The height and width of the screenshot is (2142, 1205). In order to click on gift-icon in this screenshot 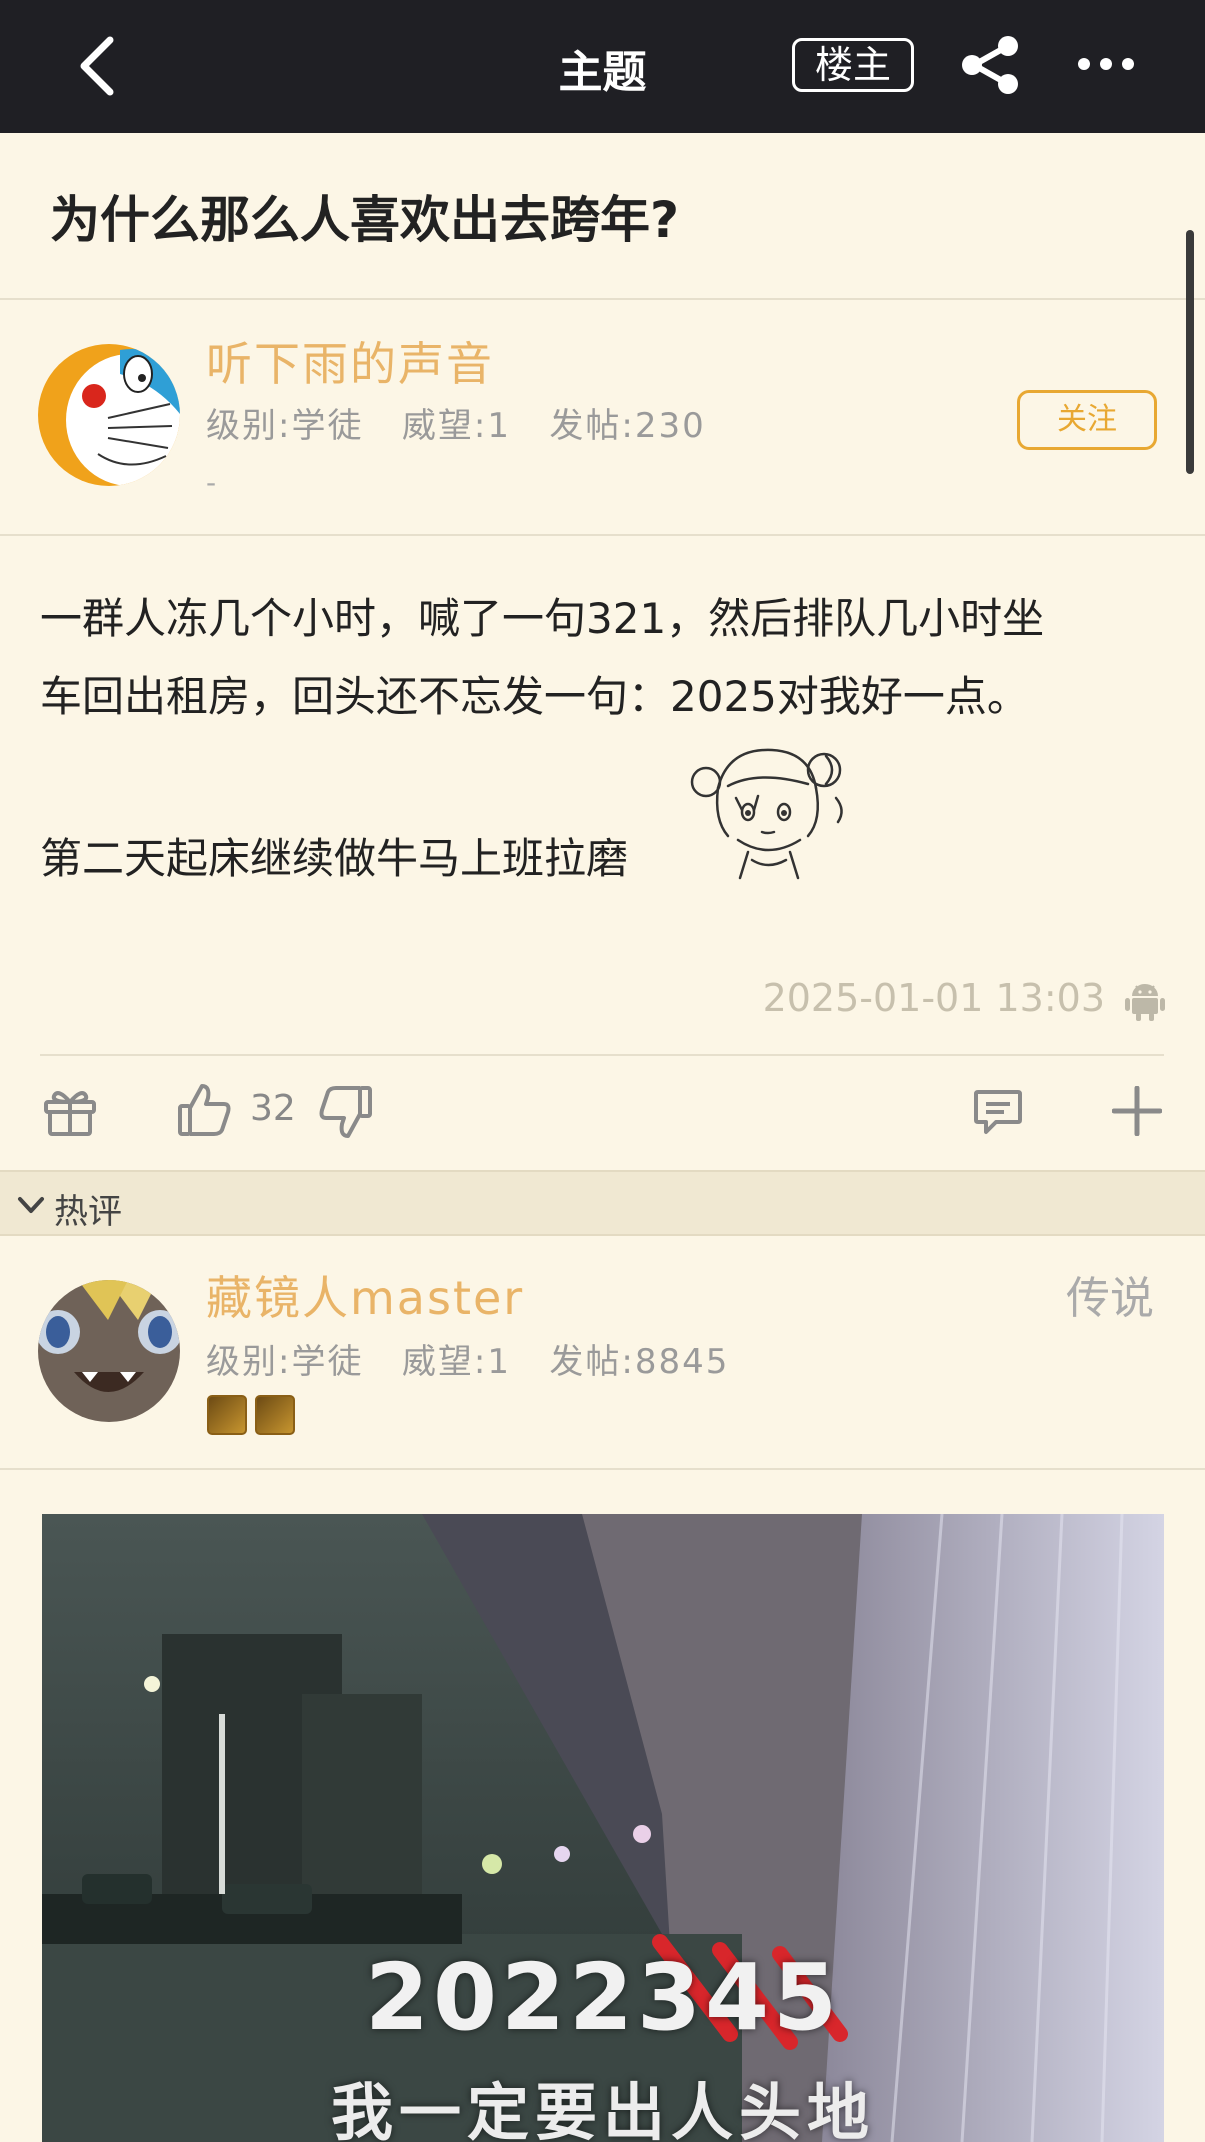, I will do `click(70, 1113)`.